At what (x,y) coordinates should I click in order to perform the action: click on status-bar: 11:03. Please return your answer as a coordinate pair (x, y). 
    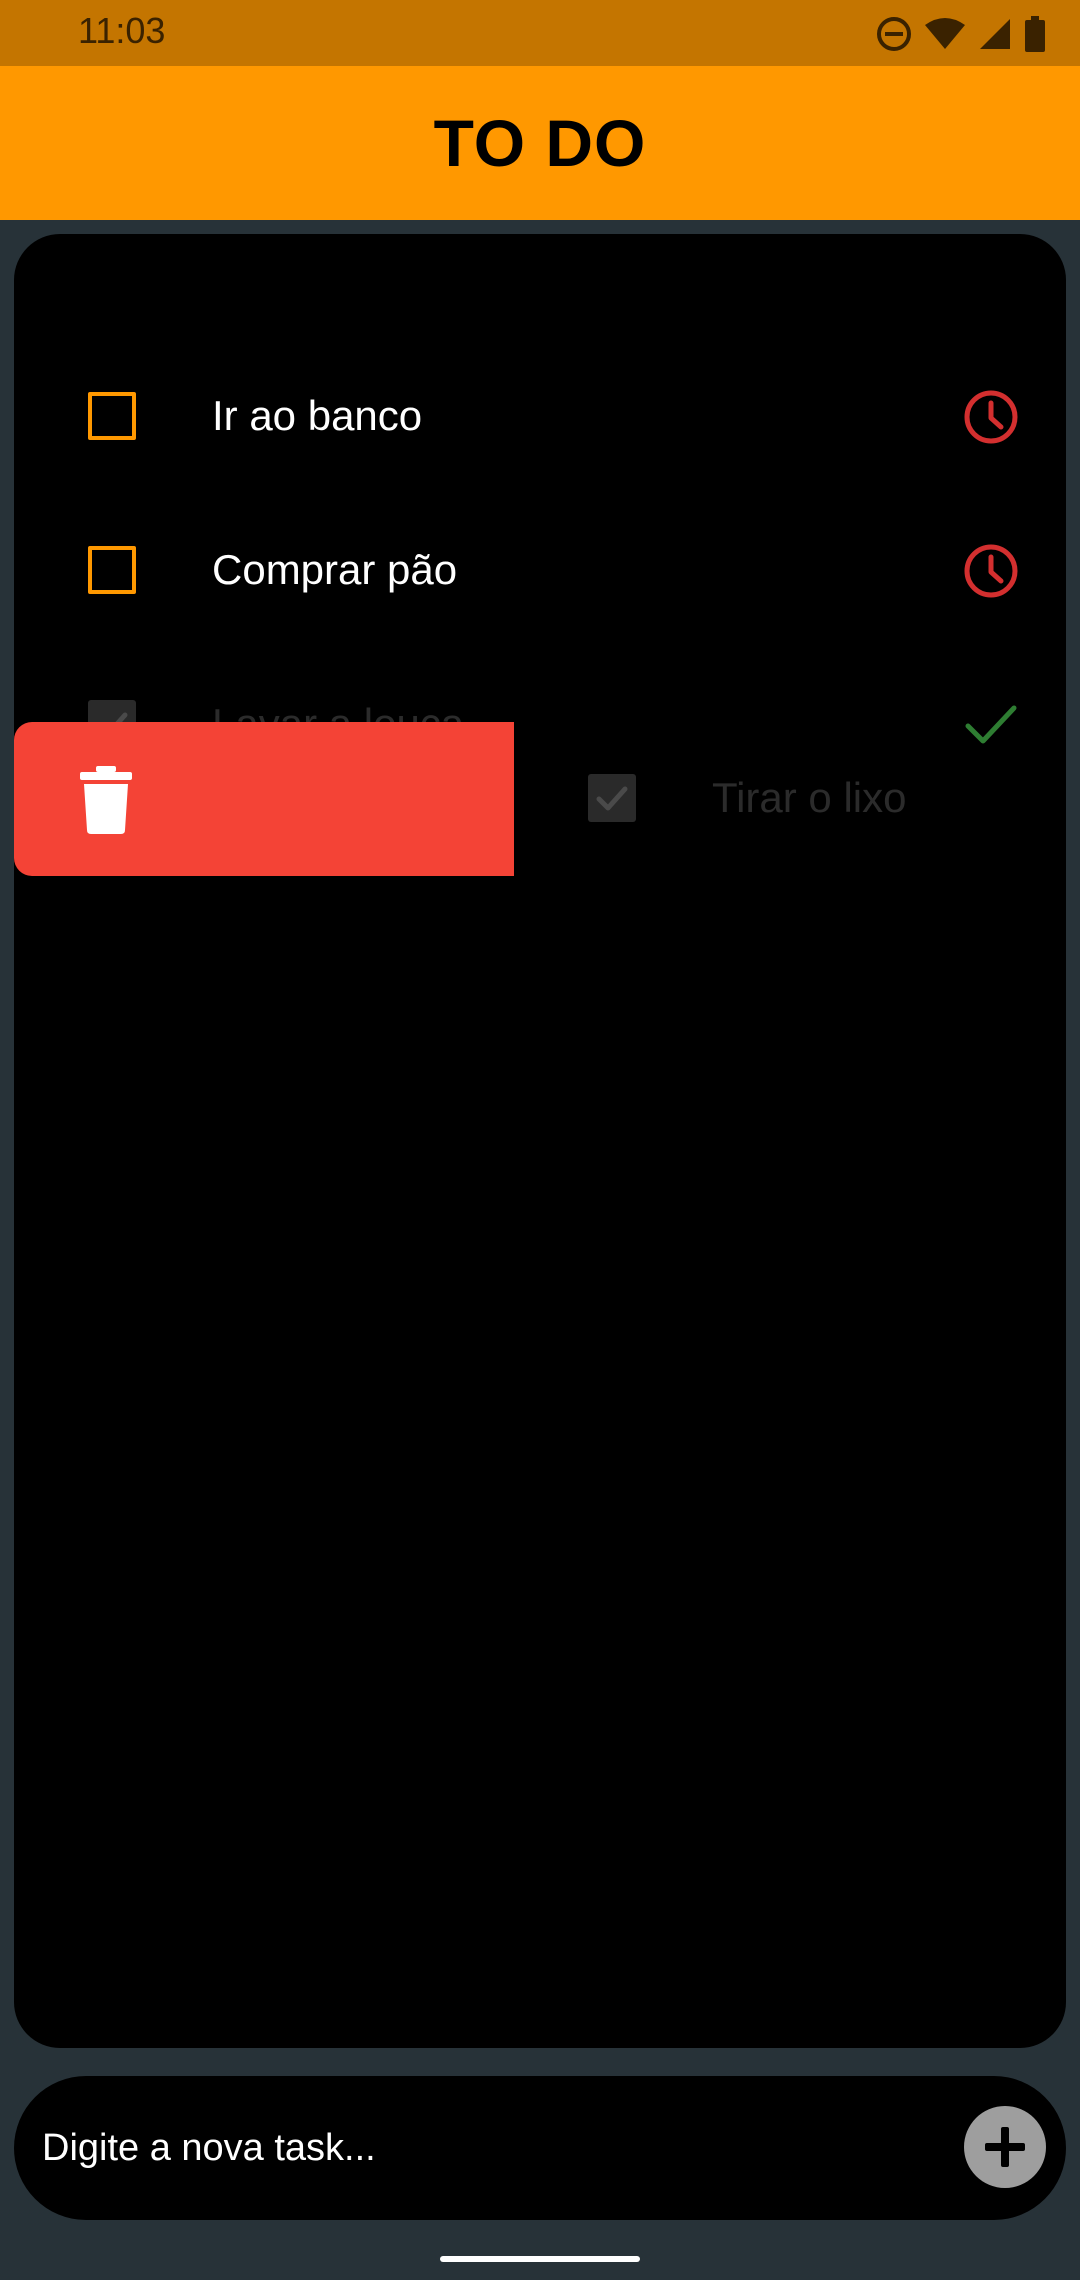
    Looking at the image, I should click on (540, 33).